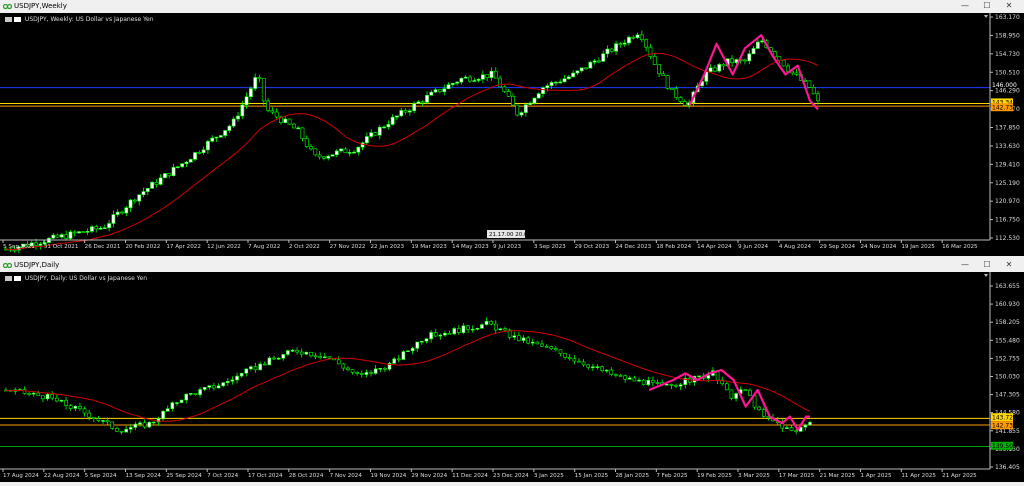  Describe the element at coordinates (729, 399) in the screenshot. I see `drawn-pattern-line` at that location.